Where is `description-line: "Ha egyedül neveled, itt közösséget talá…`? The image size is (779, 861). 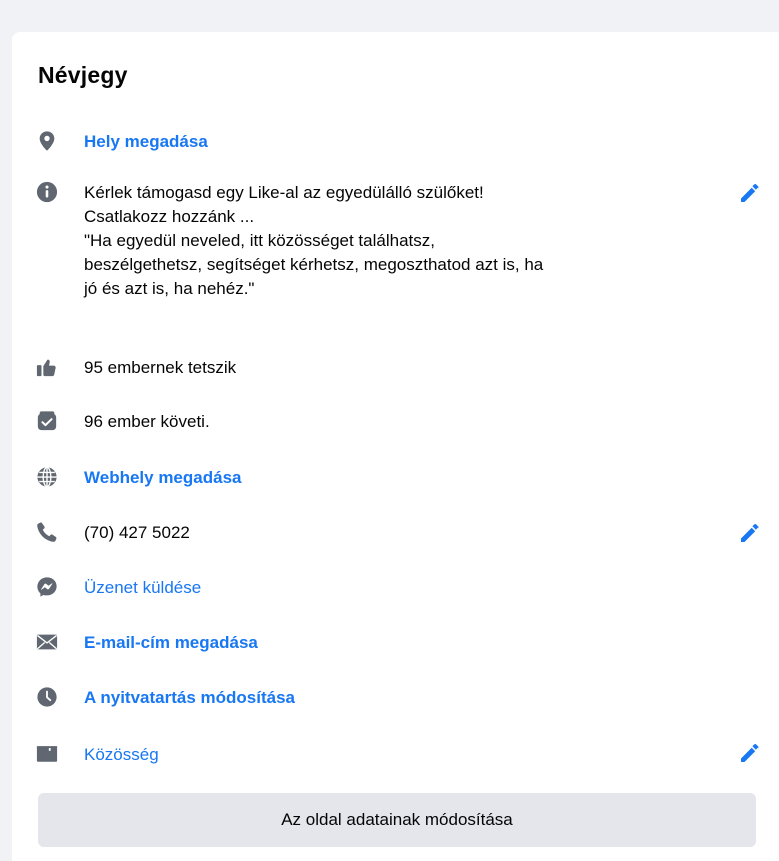 description-line: "Ha egyedül neveled, itt közösséget talá… is located at coordinates (259, 240).